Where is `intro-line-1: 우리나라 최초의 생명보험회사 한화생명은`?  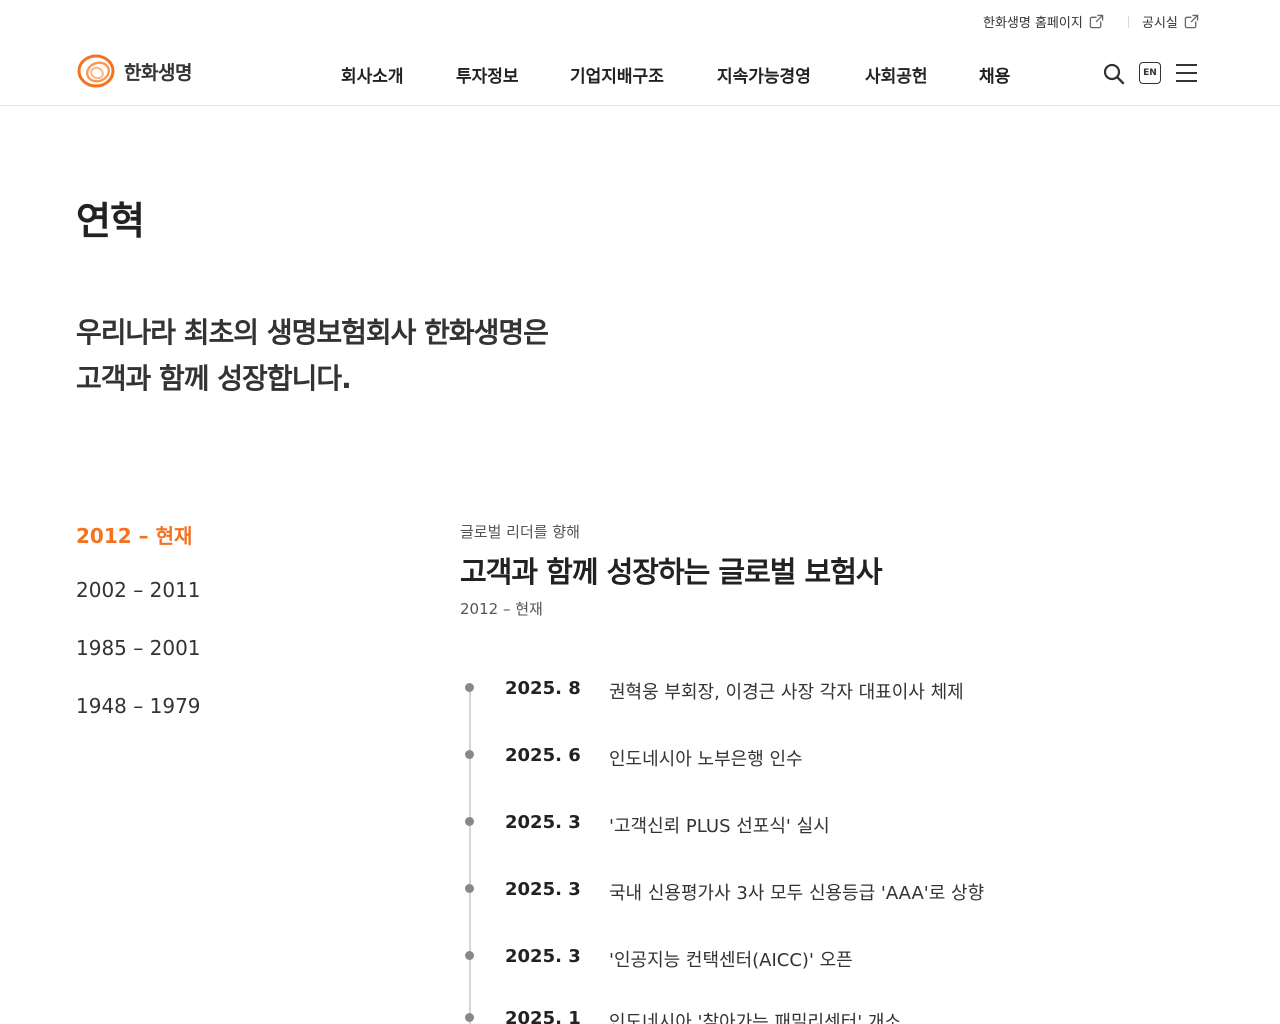 intro-line-1: 우리나라 최초의 생명보험회사 한화생명은 is located at coordinates (312, 332).